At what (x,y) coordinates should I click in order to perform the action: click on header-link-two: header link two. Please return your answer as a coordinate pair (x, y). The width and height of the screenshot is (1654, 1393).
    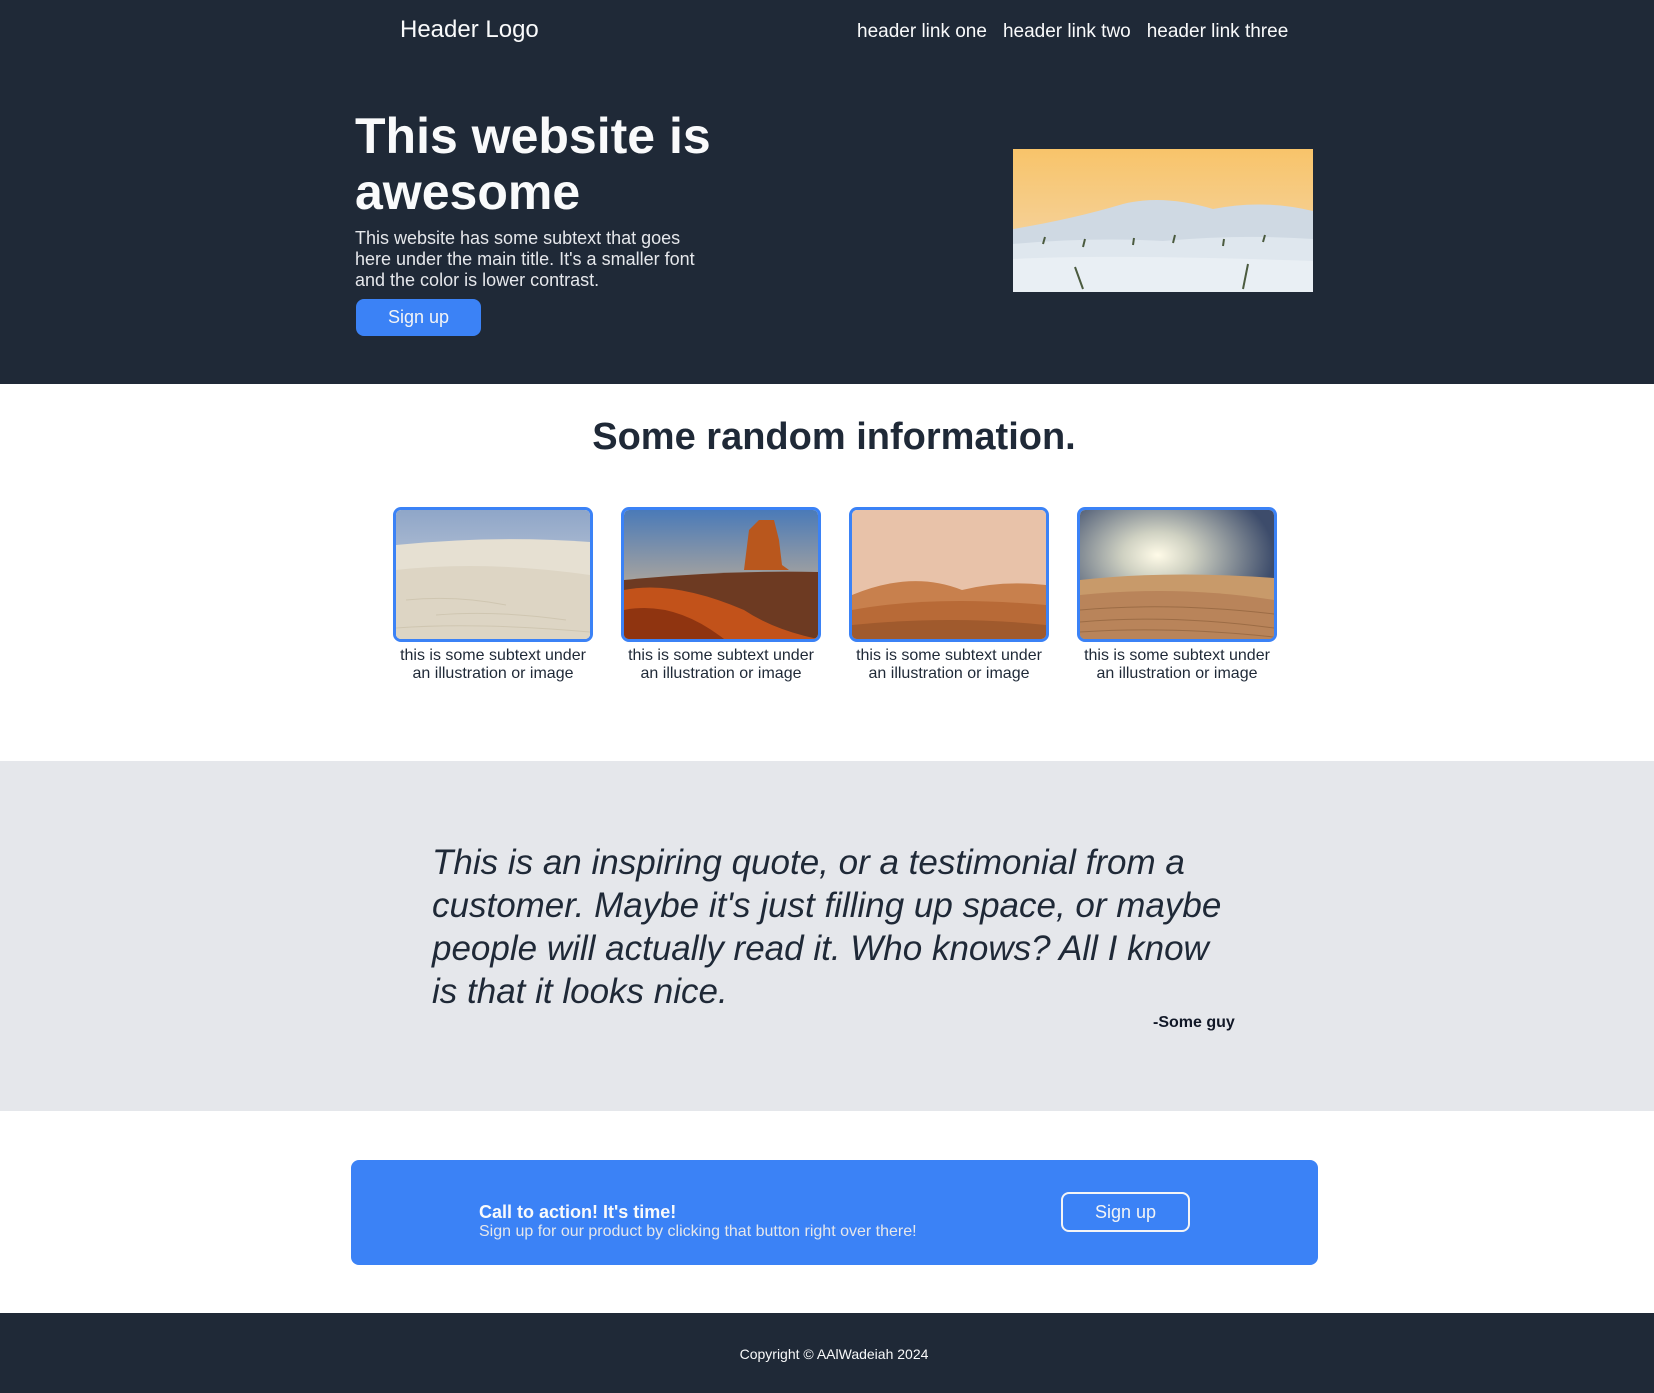
    Looking at the image, I should click on (1067, 32).